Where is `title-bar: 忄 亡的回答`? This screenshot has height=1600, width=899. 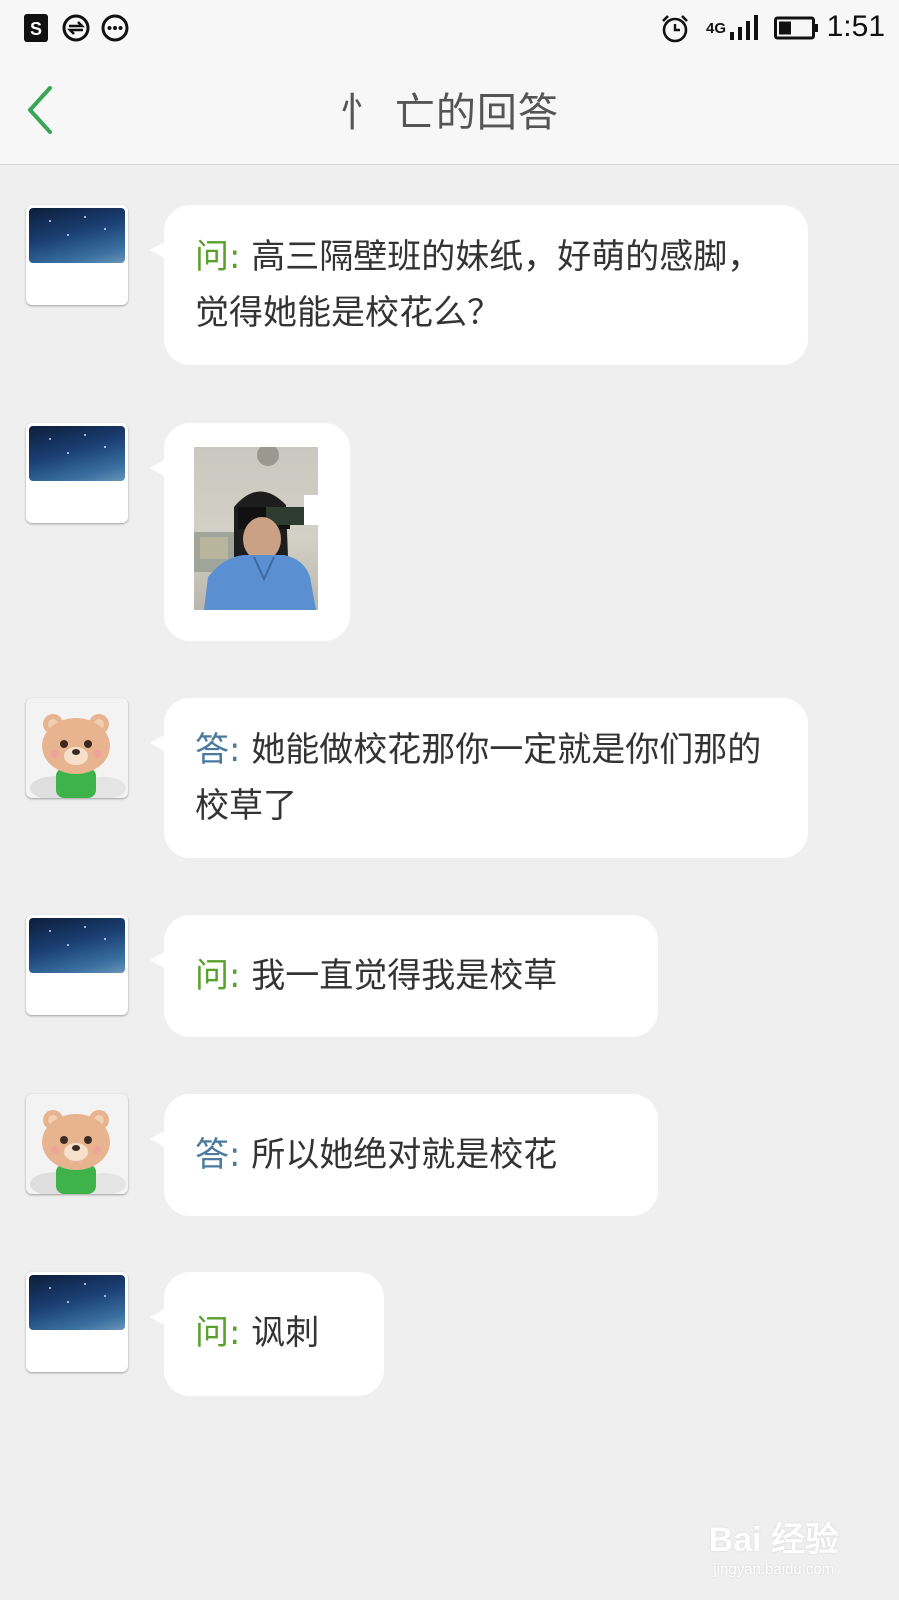
title-bar: 忄 亡的回答 is located at coordinates (449, 110).